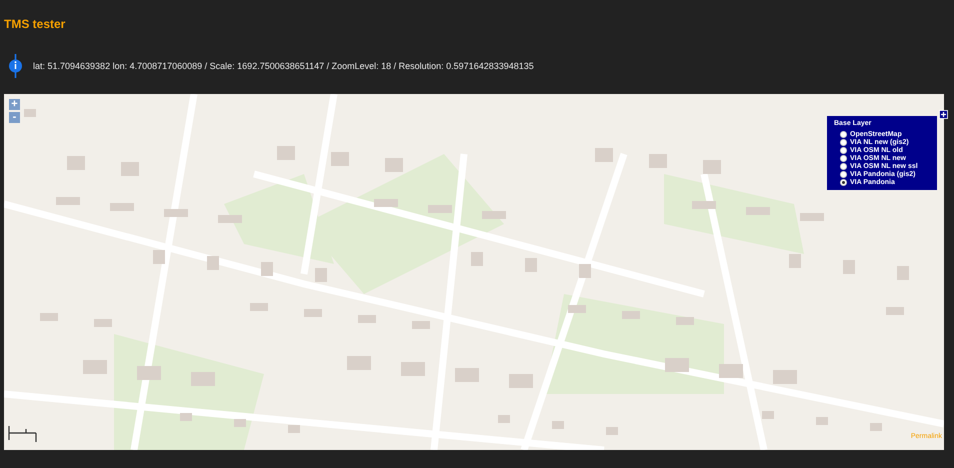 This screenshot has width=954, height=468. Describe the element at coordinates (943, 114) in the screenshot. I see `expand-icon` at that location.